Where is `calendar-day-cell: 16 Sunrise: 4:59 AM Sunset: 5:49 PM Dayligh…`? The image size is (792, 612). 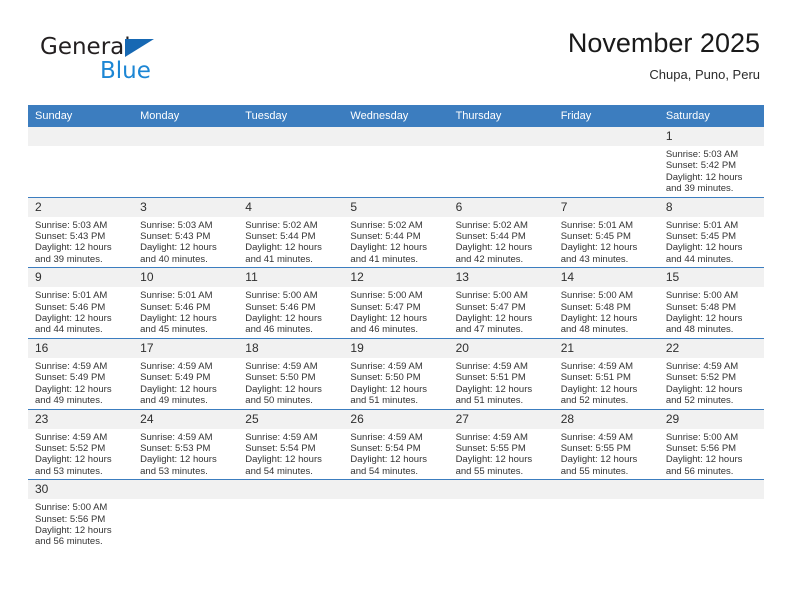 calendar-day-cell: 16 Sunrise: 4:59 AM Sunset: 5:49 PM Dayligh… is located at coordinates (81, 373).